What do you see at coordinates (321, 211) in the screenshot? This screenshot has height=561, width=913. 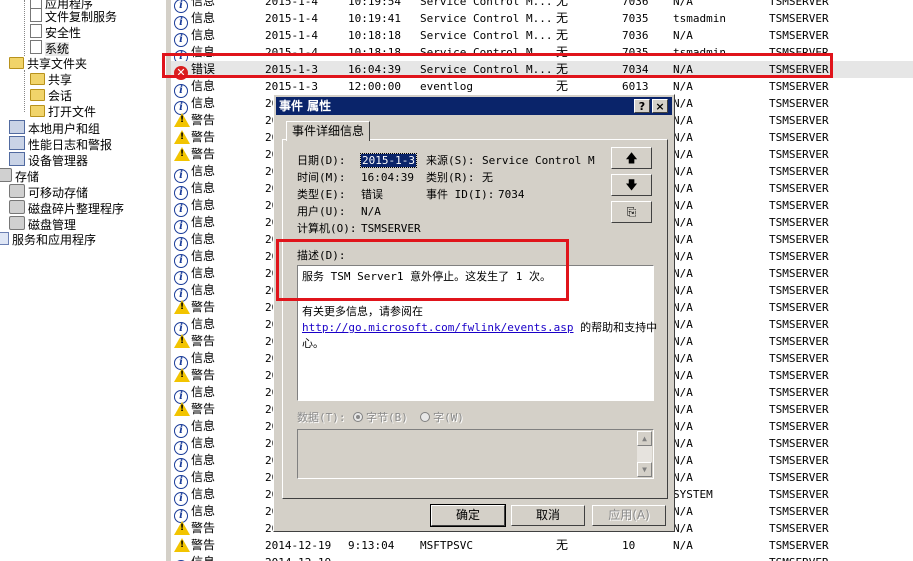 I see `user-label: 用户(U):` at bounding box center [321, 211].